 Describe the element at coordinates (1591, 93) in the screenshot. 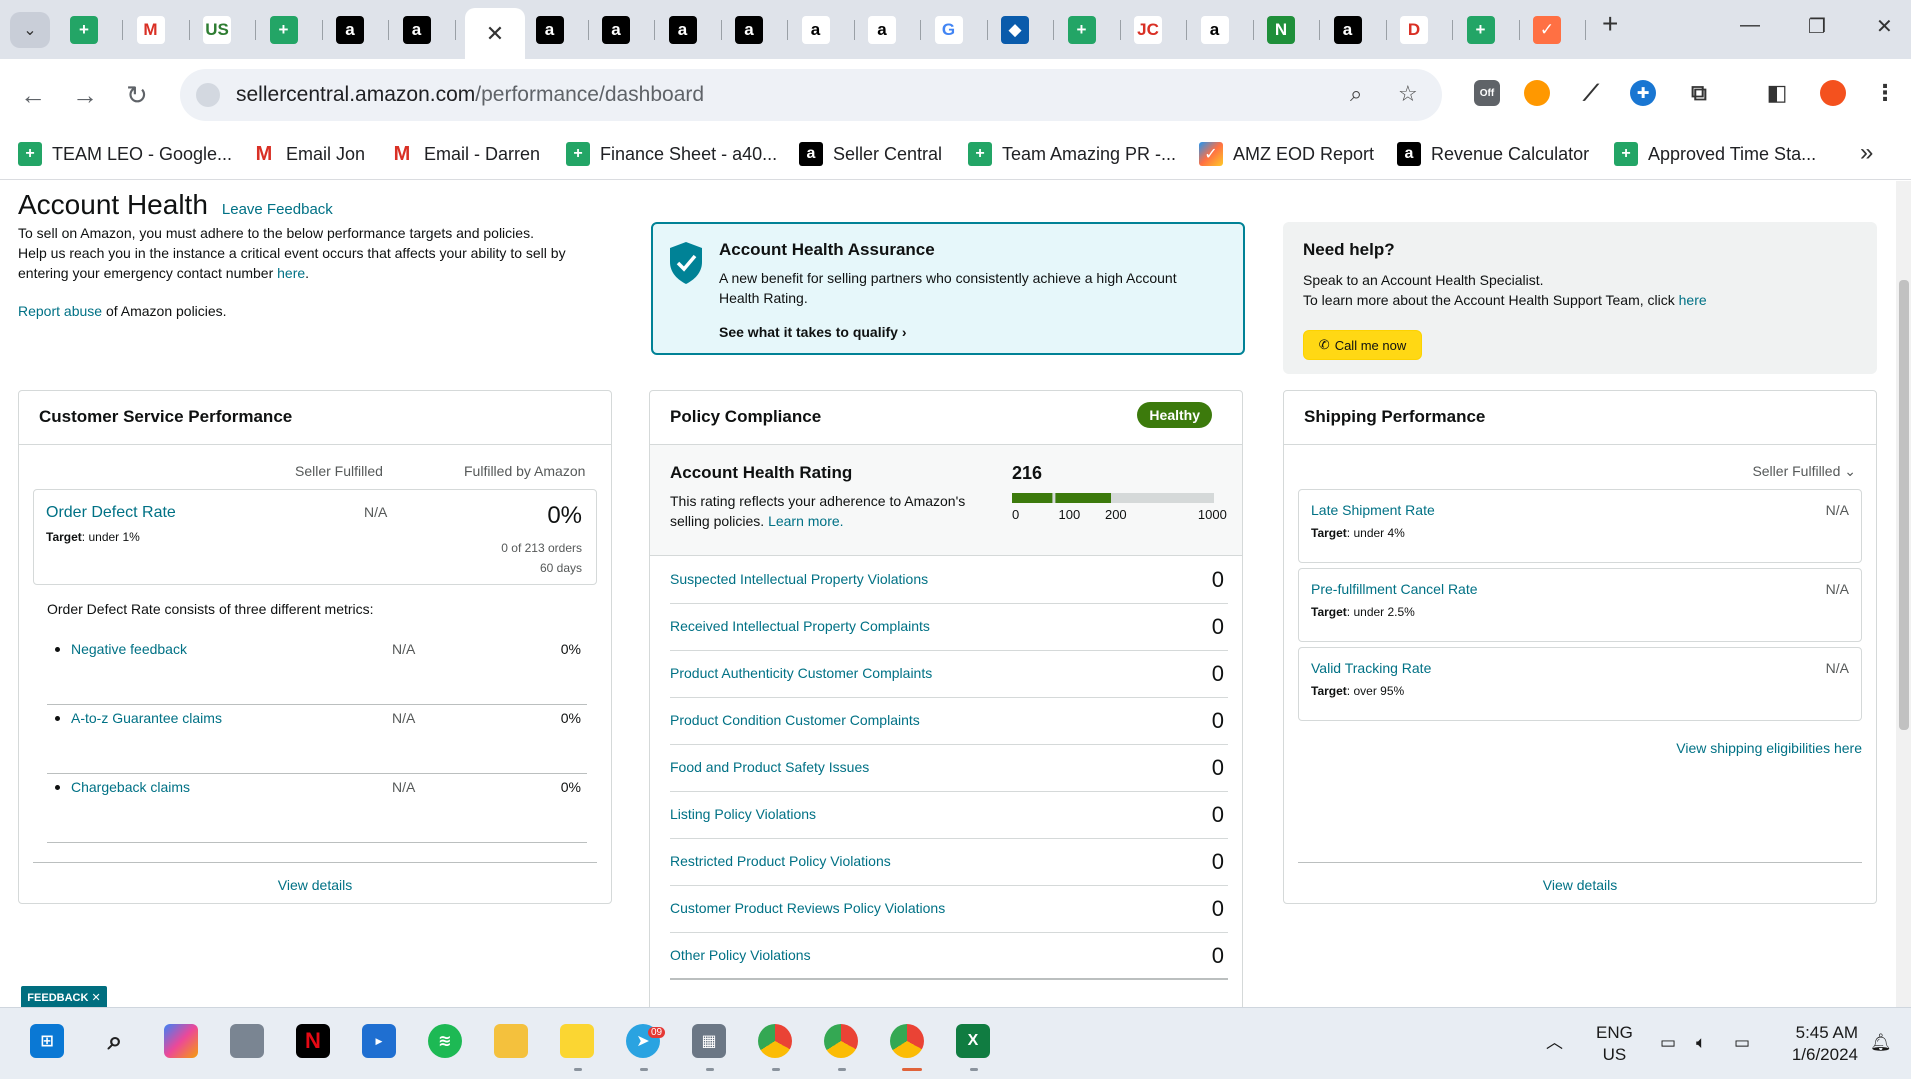

I see `extension-pen-icon: ⟋` at that location.